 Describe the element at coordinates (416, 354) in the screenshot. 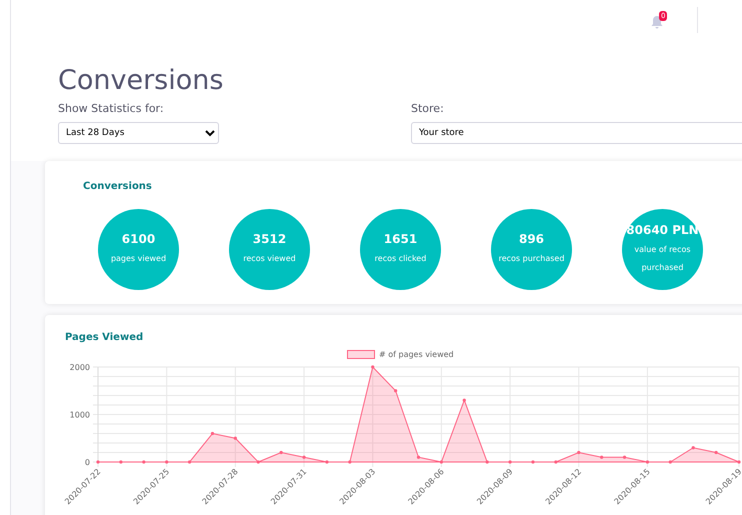

I see `legend-label: # of pages viewed` at that location.